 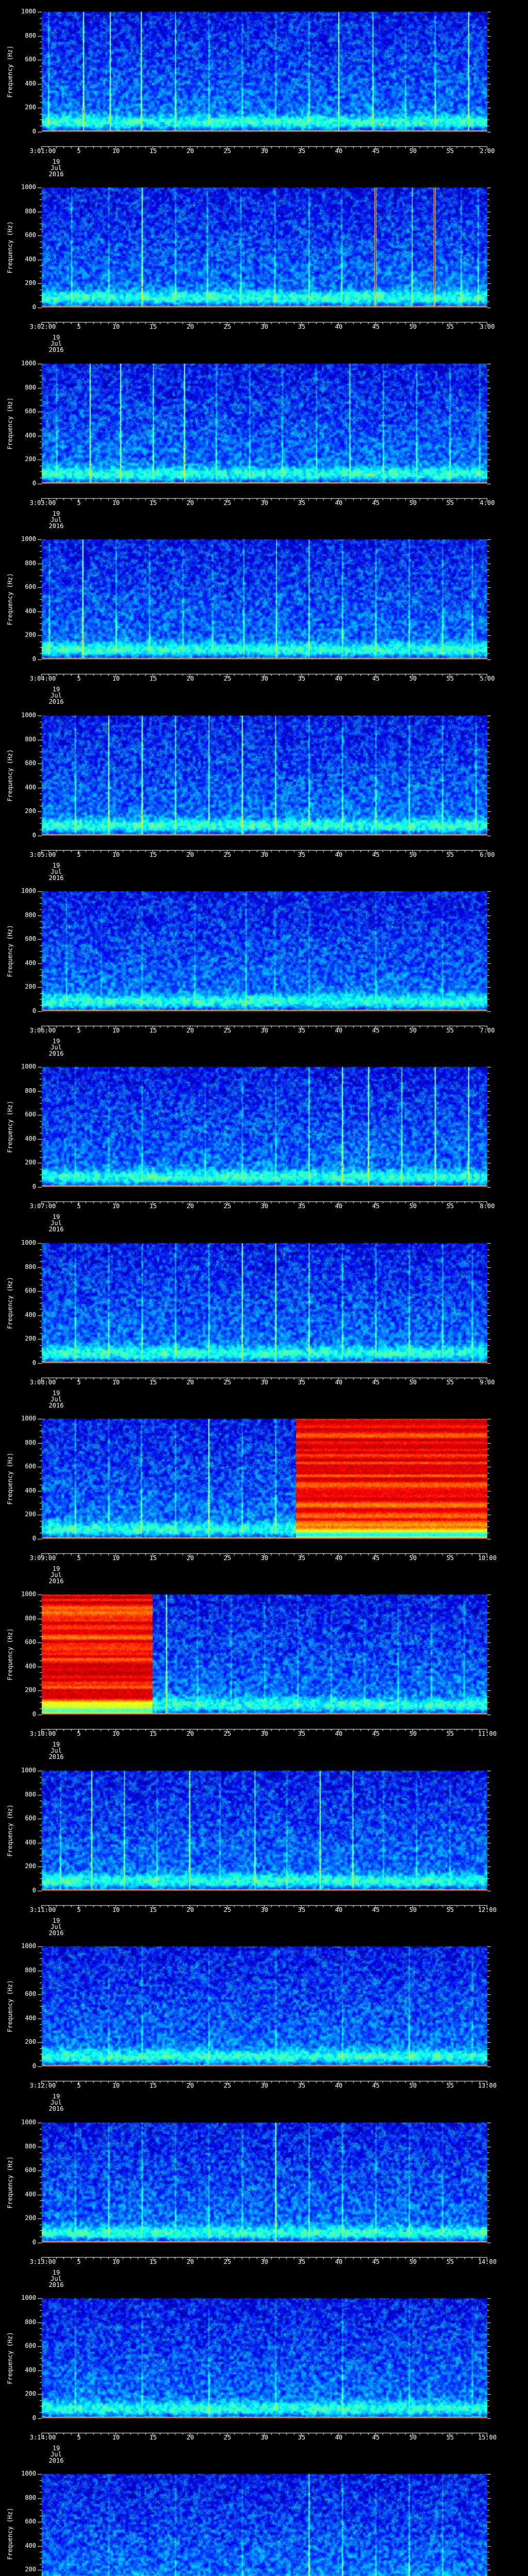 What do you see at coordinates (42, 327) in the screenshot?
I see `panel-start-time: 3:02:00` at bounding box center [42, 327].